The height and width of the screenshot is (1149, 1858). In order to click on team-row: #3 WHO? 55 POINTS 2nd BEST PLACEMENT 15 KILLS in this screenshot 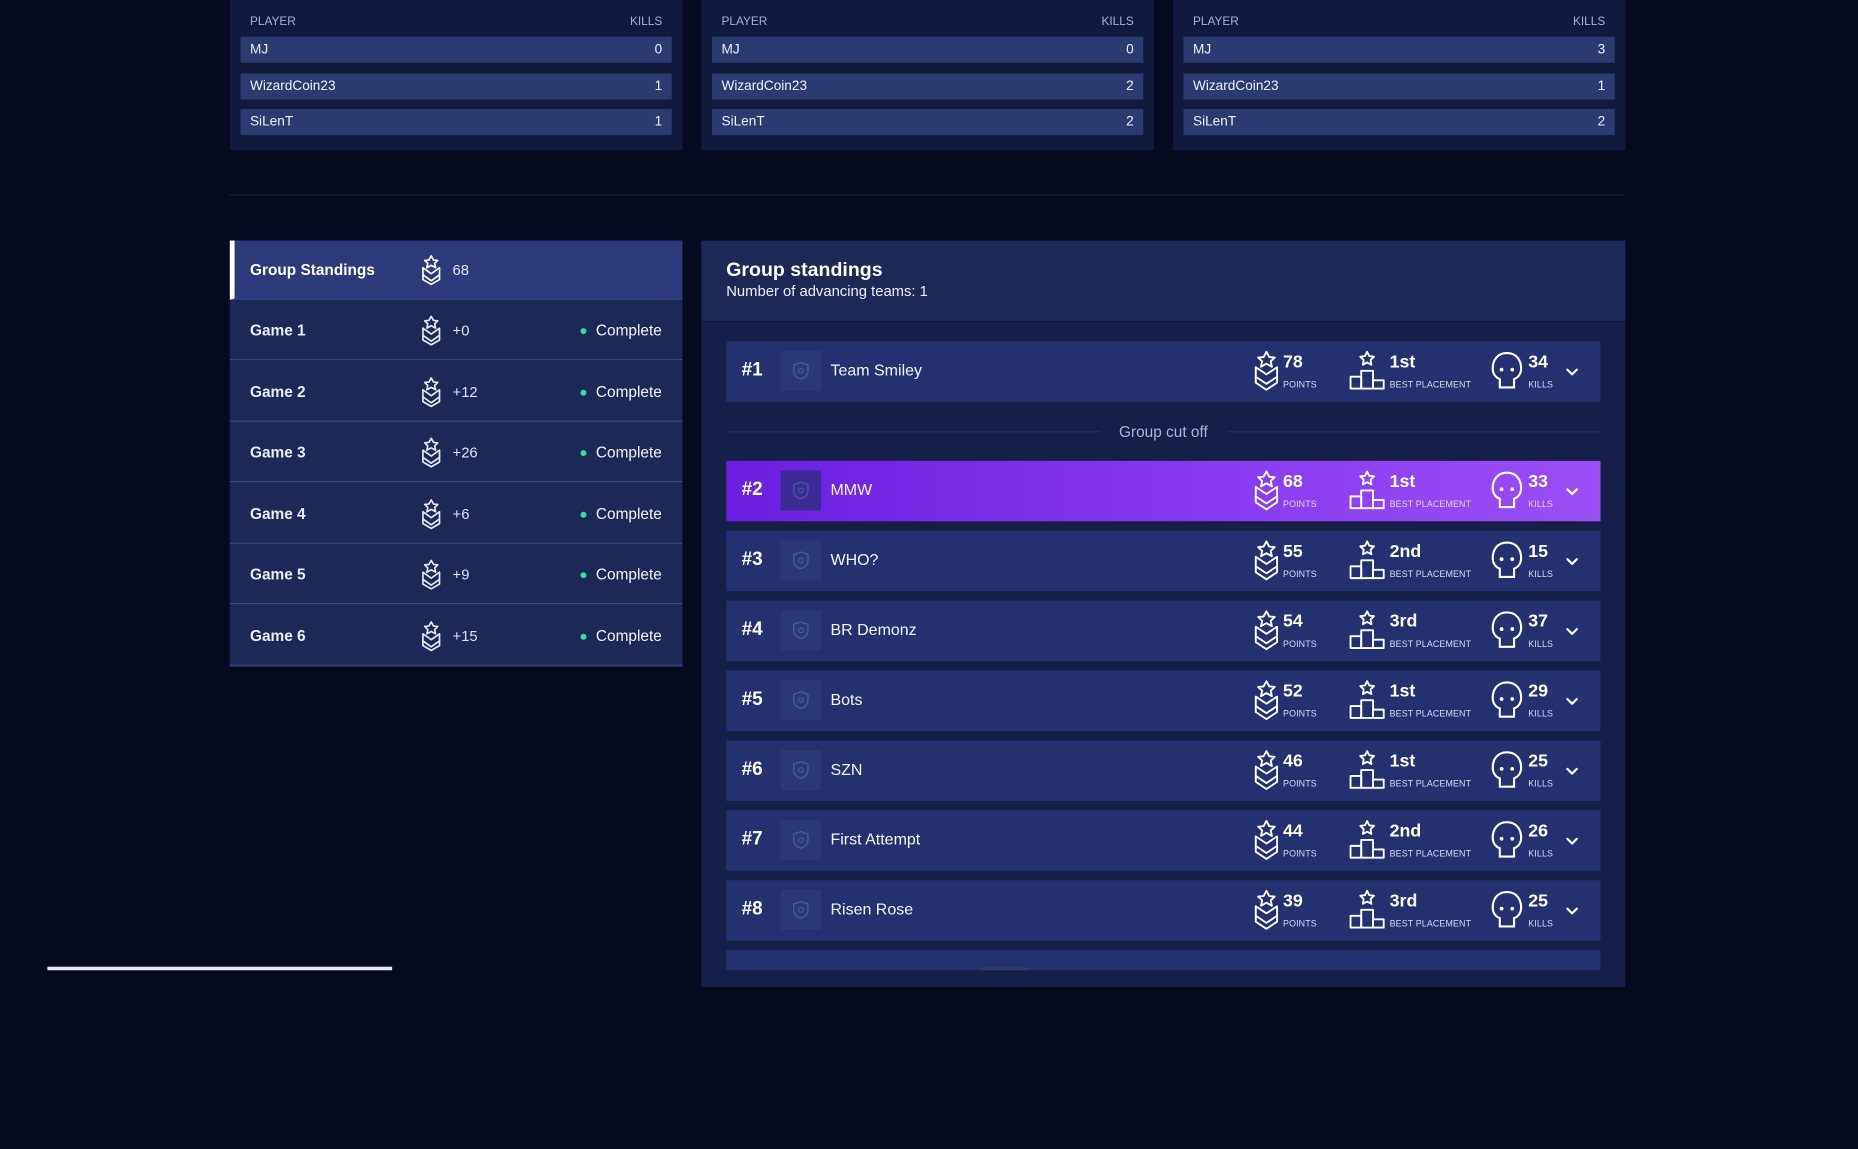, I will do `click(1163, 561)`.